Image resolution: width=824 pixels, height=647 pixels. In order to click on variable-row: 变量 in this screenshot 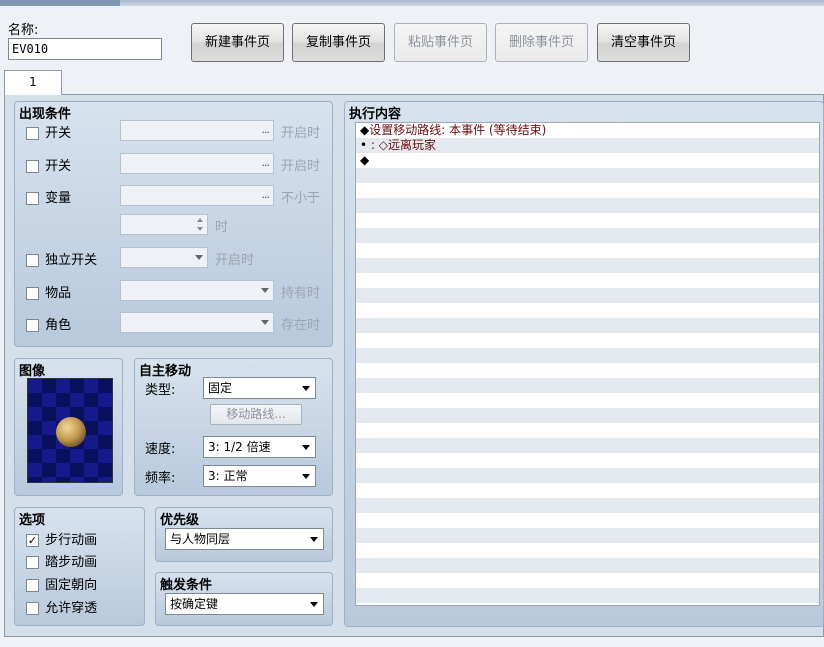, I will do `click(48, 196)`.